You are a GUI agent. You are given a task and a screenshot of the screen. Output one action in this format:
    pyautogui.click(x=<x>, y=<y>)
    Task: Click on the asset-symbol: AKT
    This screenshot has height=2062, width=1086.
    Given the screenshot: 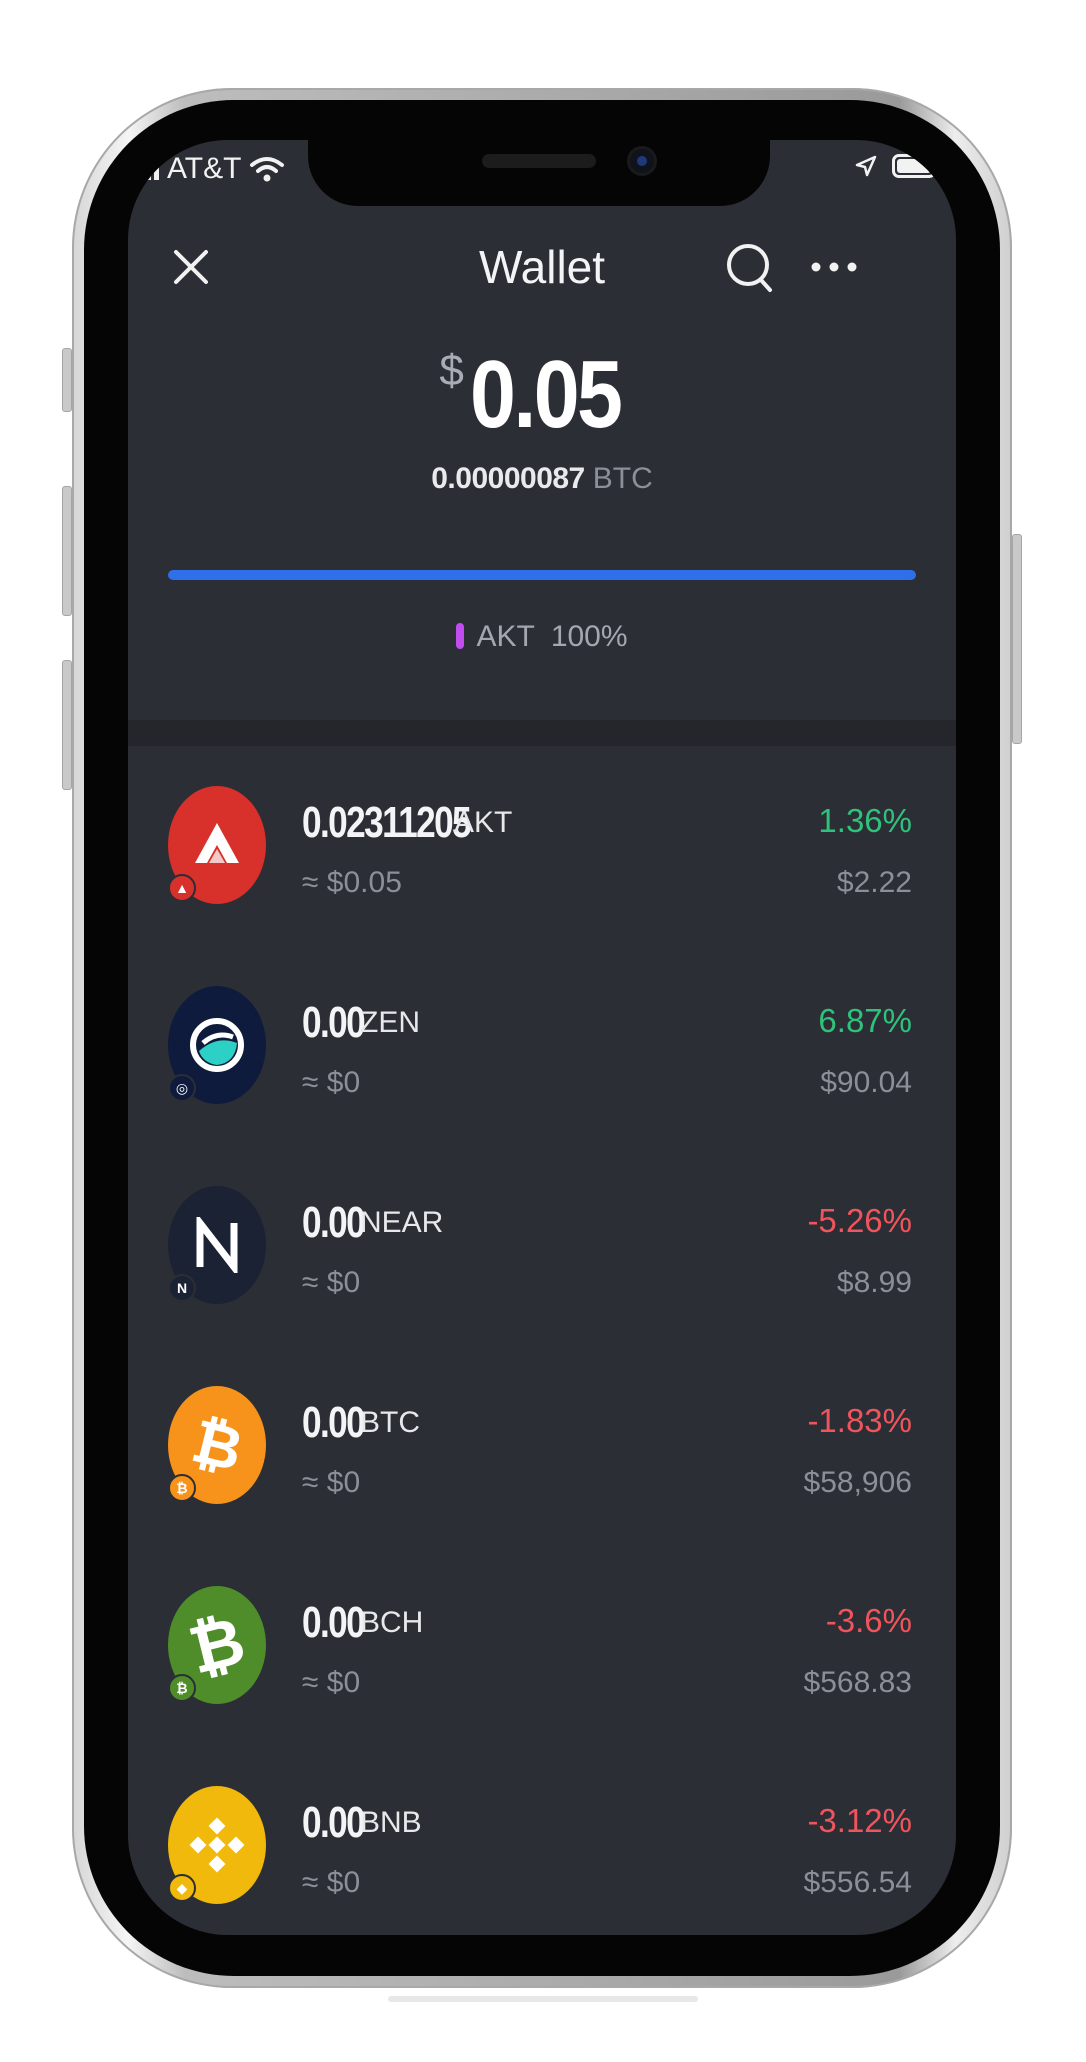 What is the action you would take?
    pyautogui.click(x=483, y=822)
    